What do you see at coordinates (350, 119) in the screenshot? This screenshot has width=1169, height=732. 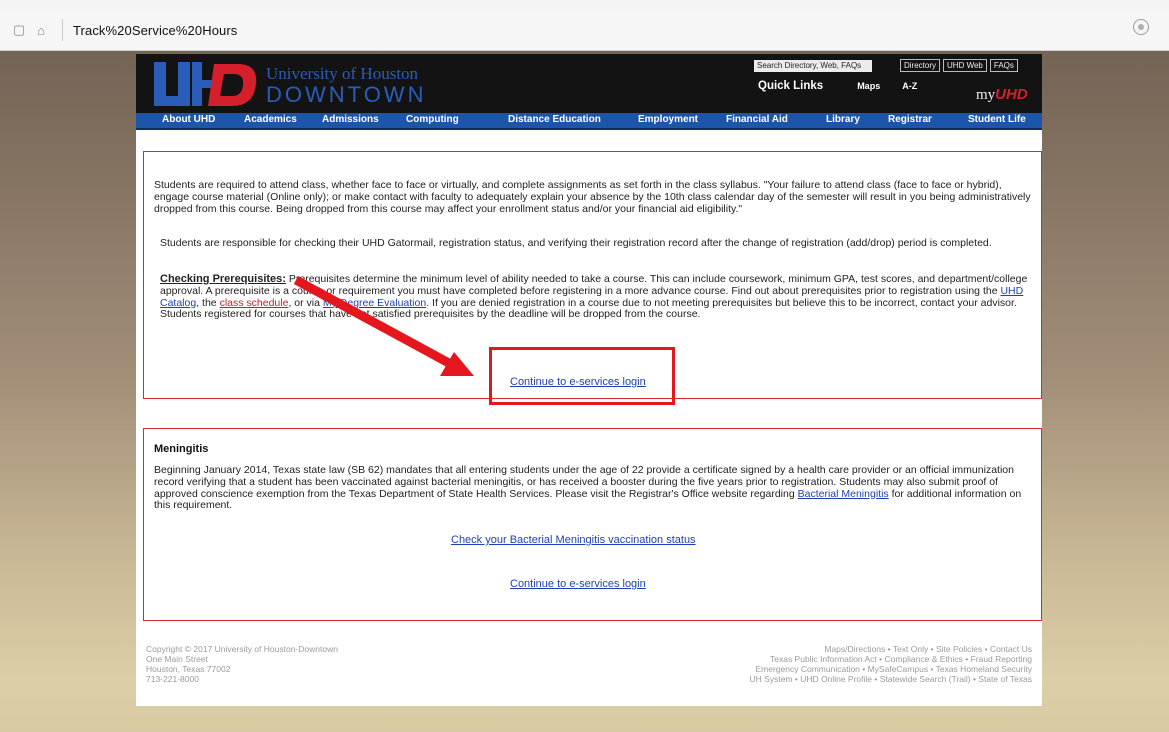 I see `nav-admissions: Admissions` at bounding box center [350, 119].